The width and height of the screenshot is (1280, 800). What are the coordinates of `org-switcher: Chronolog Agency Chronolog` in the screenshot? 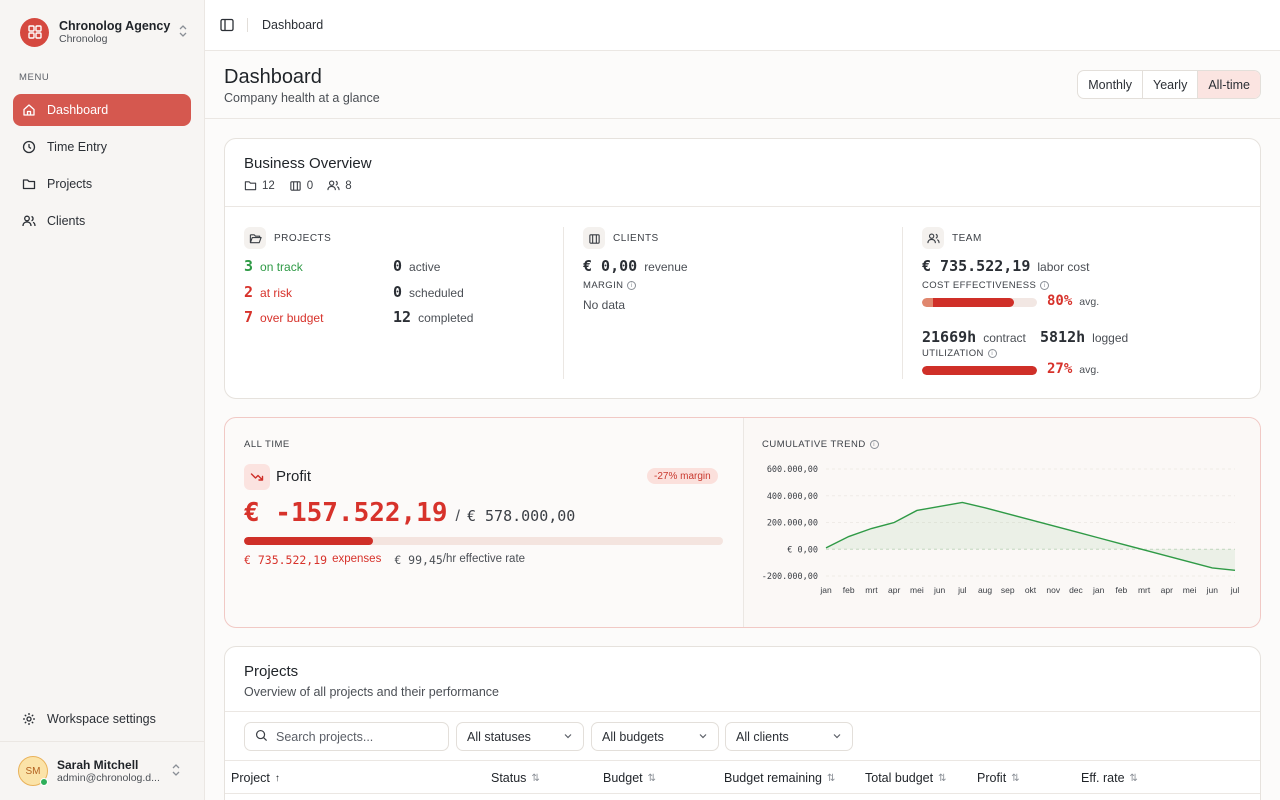 It's located at (104, 32).